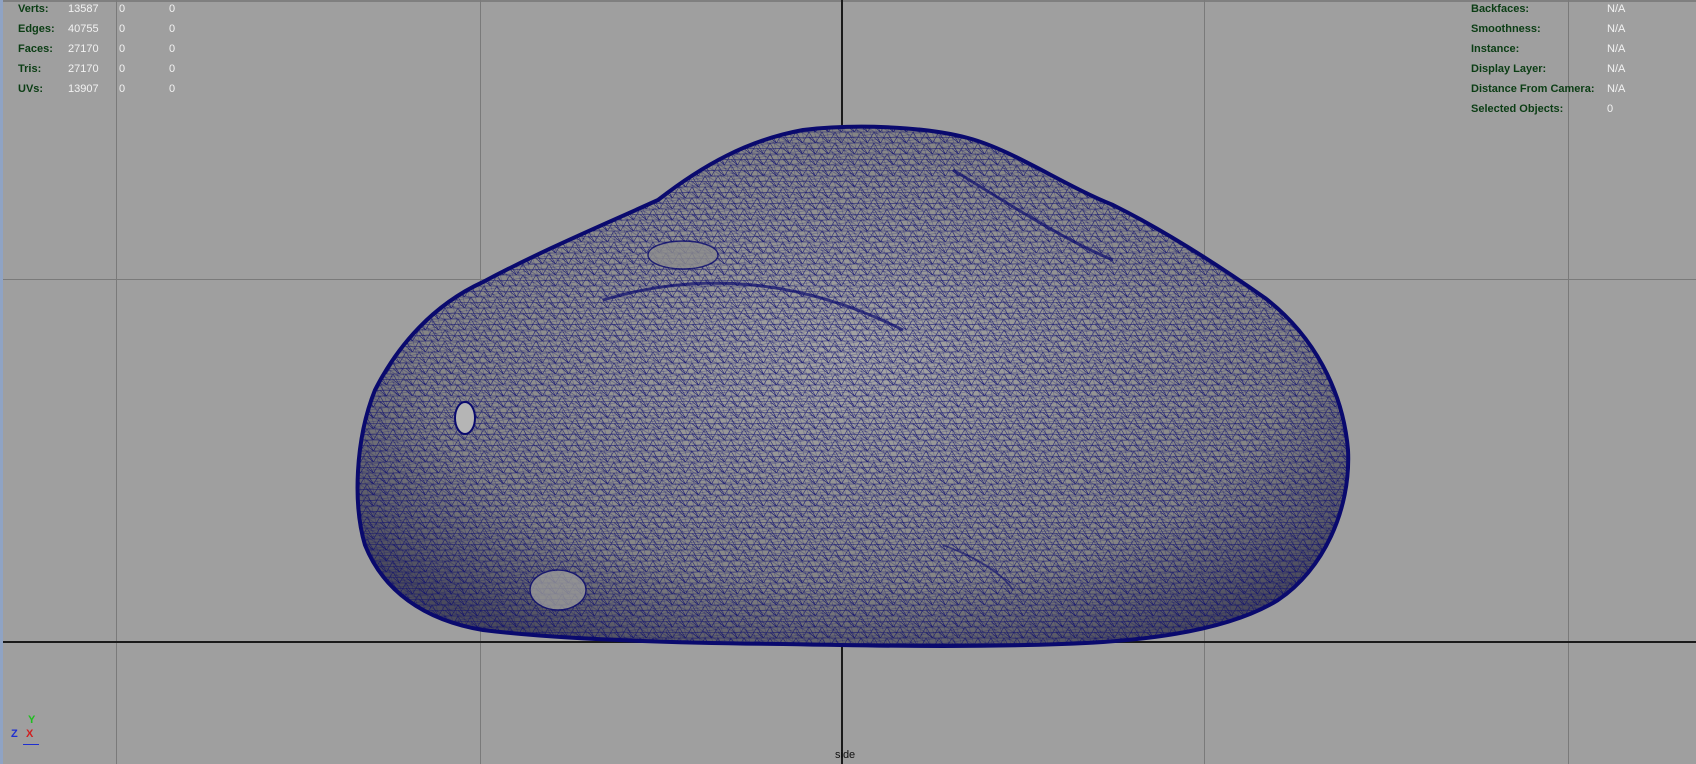 The height and width of the screenshot is (764, 1696). I want to click on hud-row-backfaces: Backfaces: N/A, so click(1571, 9).